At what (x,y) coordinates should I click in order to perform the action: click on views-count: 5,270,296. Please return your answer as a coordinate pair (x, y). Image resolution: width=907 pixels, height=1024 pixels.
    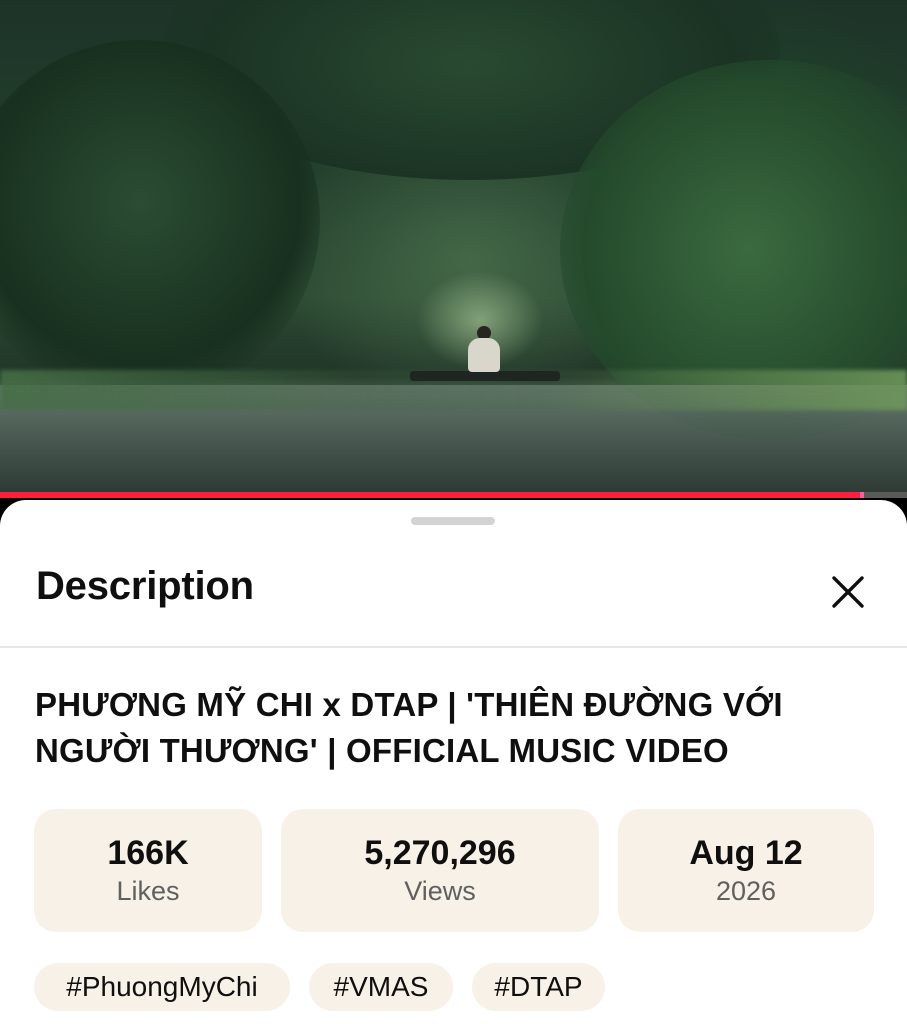
    Looking at the image, I should click on (440, 852).